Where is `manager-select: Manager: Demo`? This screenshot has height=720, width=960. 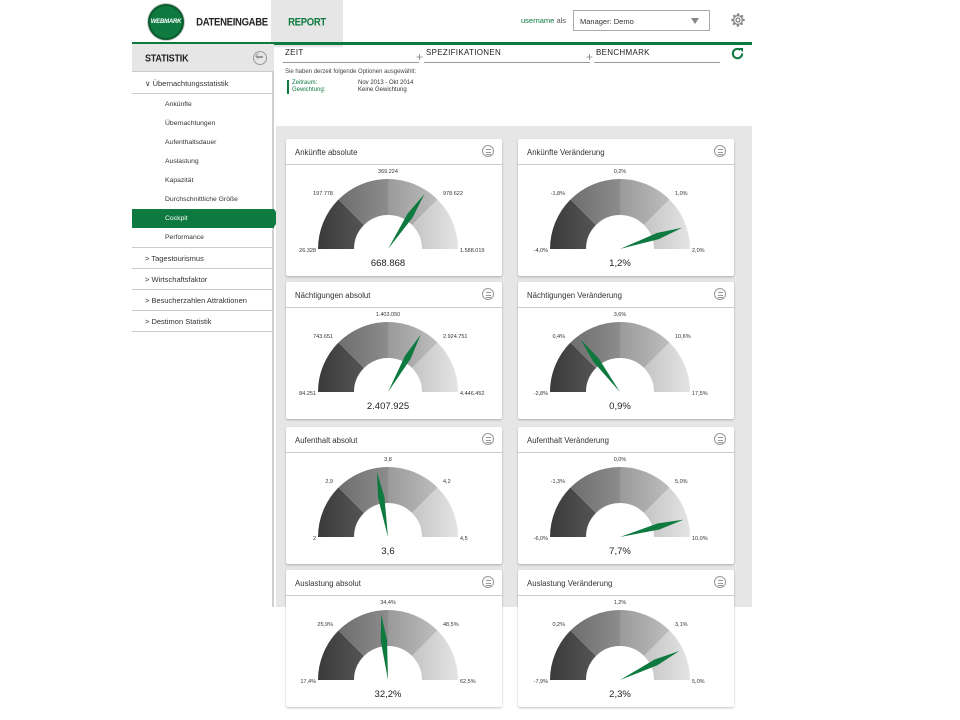 manager-select: Manager: Demo is located at coordinates (641, 20).